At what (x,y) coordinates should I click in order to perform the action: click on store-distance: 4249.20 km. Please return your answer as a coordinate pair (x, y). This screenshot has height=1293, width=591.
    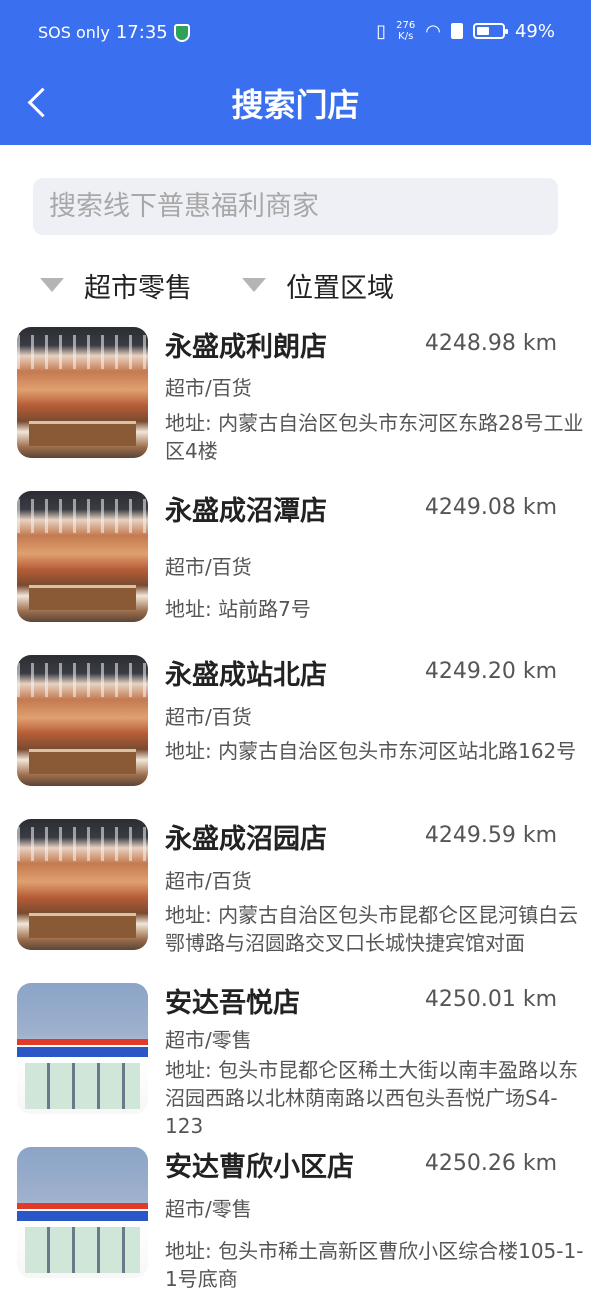
    Looking at the image, I should click on (490, 671).